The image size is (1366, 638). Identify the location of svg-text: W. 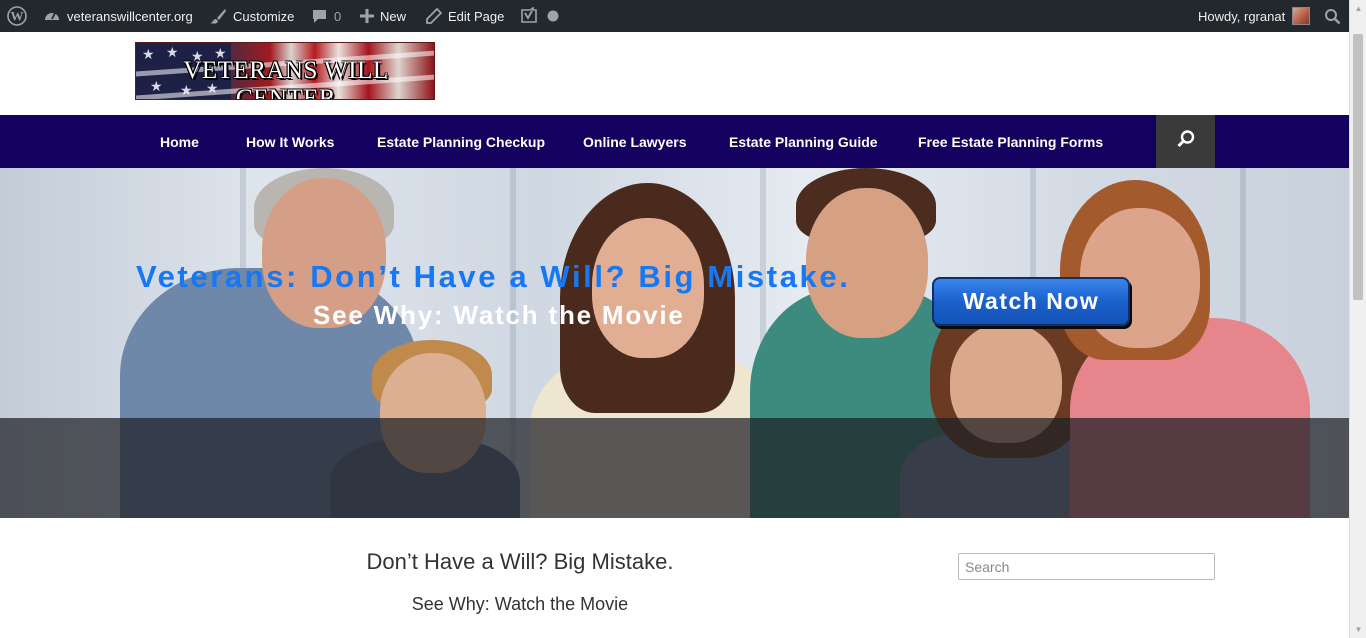
(17, 16).